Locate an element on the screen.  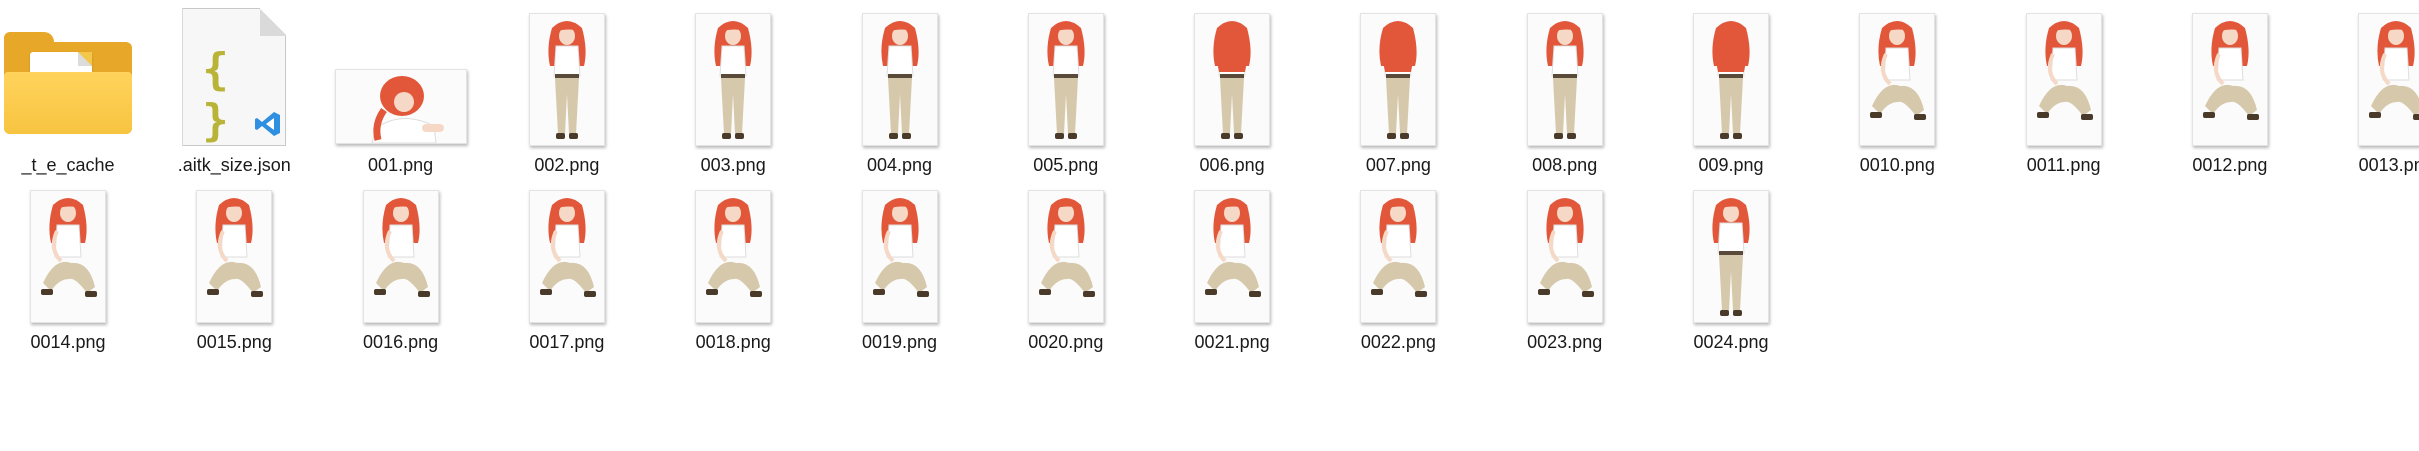
image-file-item: 0012.png is located at coordinates (2230, 93).